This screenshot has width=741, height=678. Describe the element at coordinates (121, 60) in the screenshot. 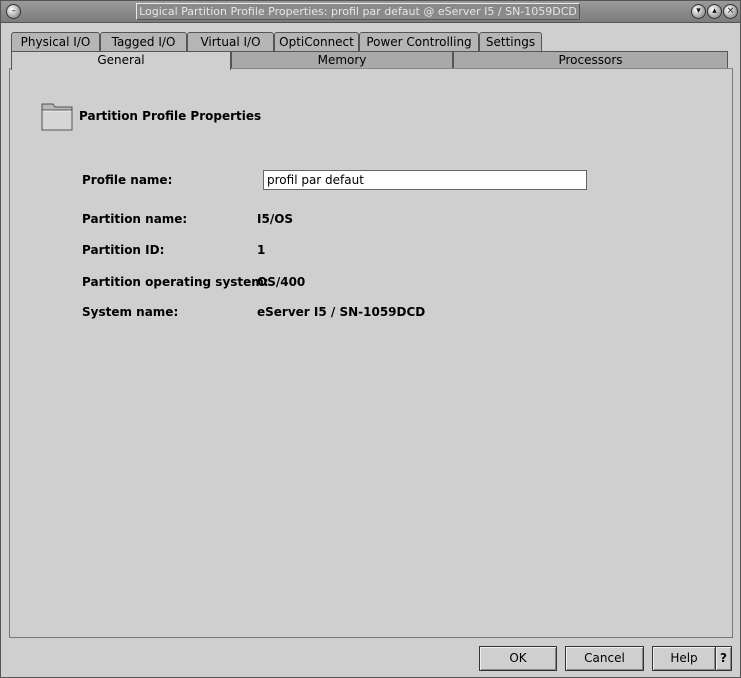

I see `tab-general: General` at that location.